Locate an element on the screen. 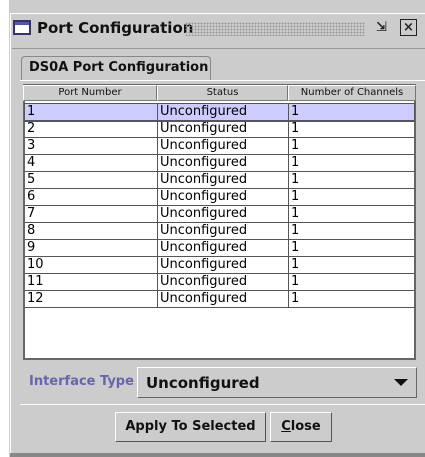  port-number-cell: 1 is located at coordinates (91, 112).